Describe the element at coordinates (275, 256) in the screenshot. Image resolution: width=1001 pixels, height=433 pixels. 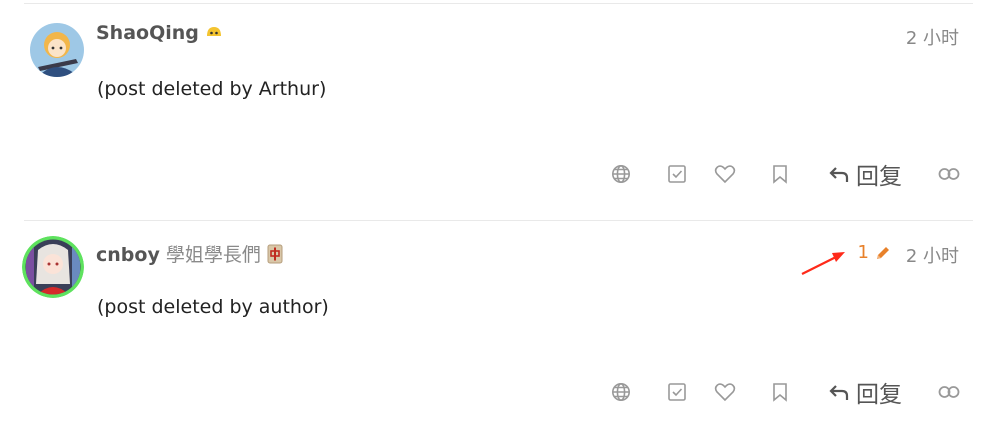
I see `mahjong-tile-icon` at that location.